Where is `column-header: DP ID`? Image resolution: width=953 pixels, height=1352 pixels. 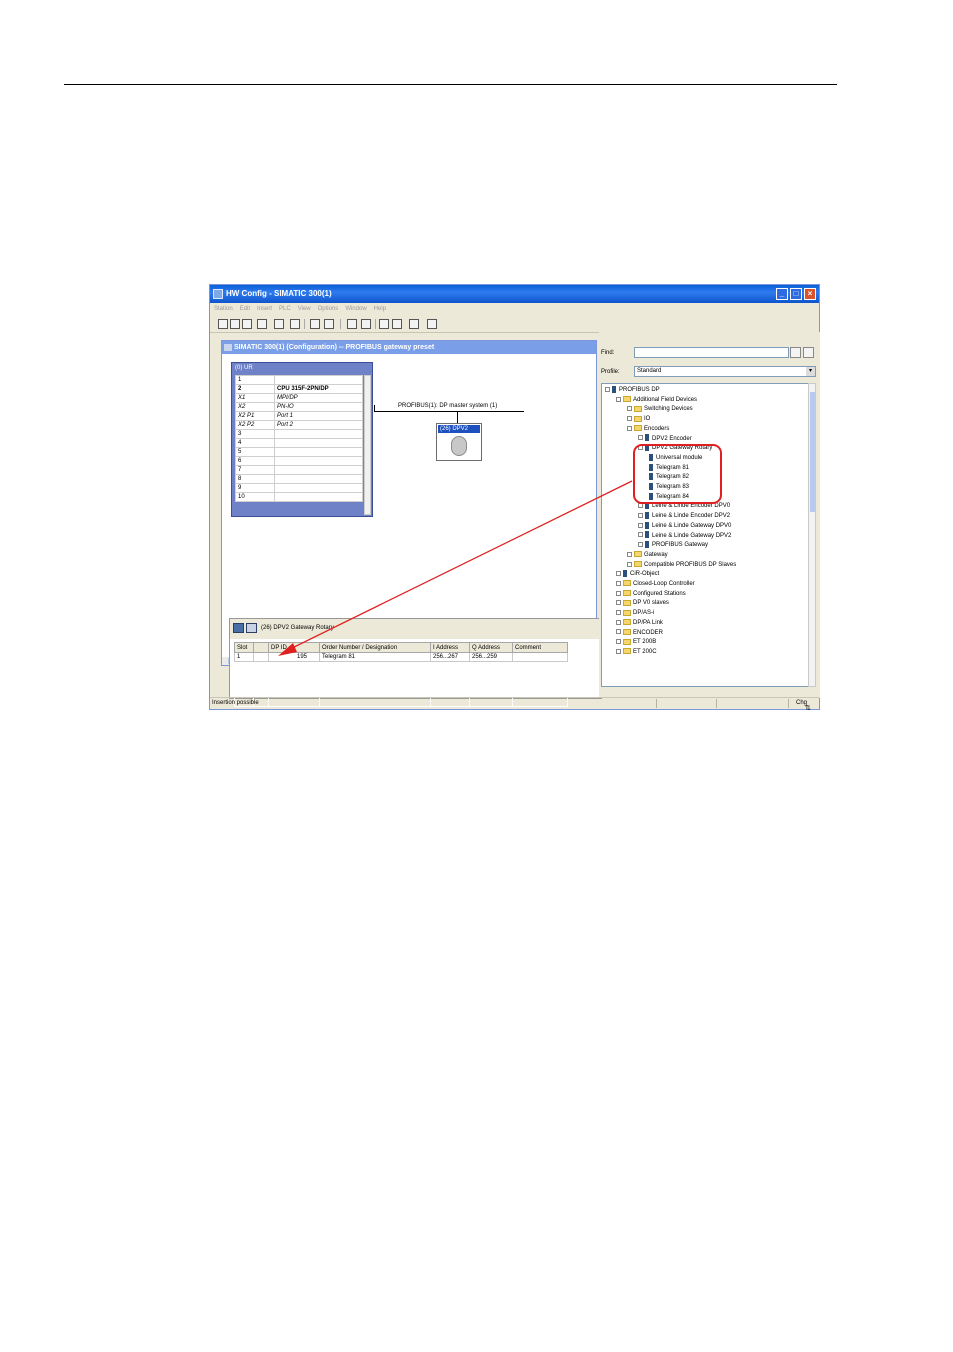 column-header: DP ID is located at coordinates (294, 647).